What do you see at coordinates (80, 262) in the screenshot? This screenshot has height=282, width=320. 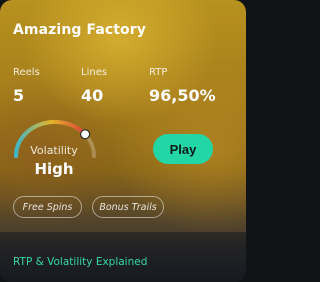 I see `rtp-volatility-link: RTP & Volatility Explained` at bounding box center [80, 262].